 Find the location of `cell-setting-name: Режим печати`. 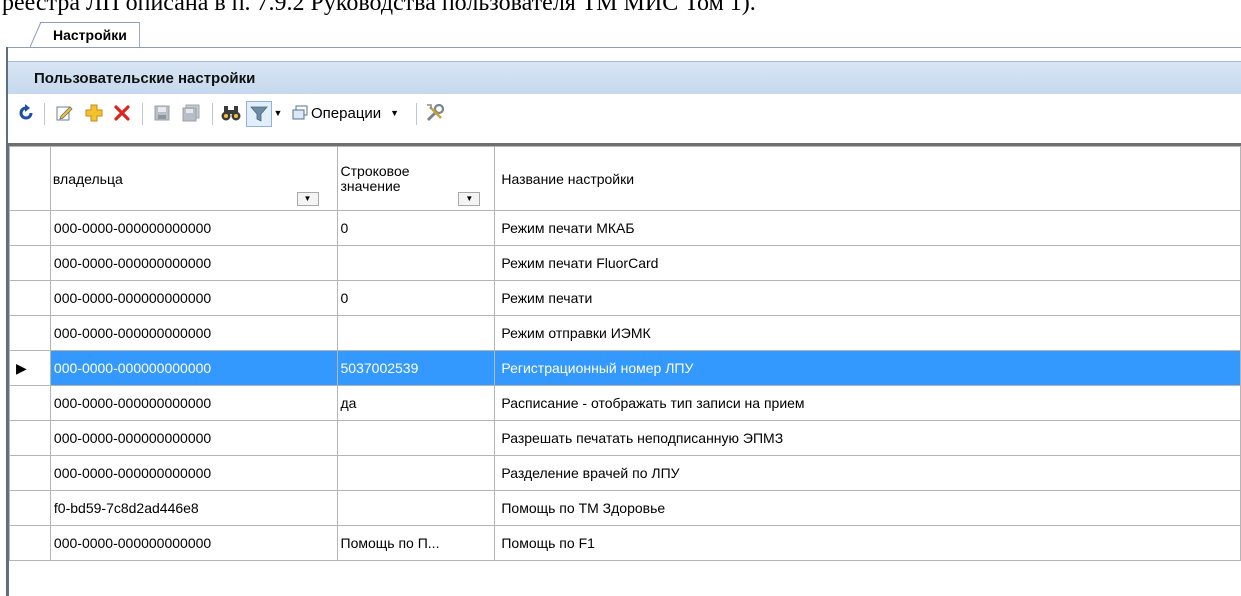

cell-setting-name: Режим печати is located at coordinates (867, 298).